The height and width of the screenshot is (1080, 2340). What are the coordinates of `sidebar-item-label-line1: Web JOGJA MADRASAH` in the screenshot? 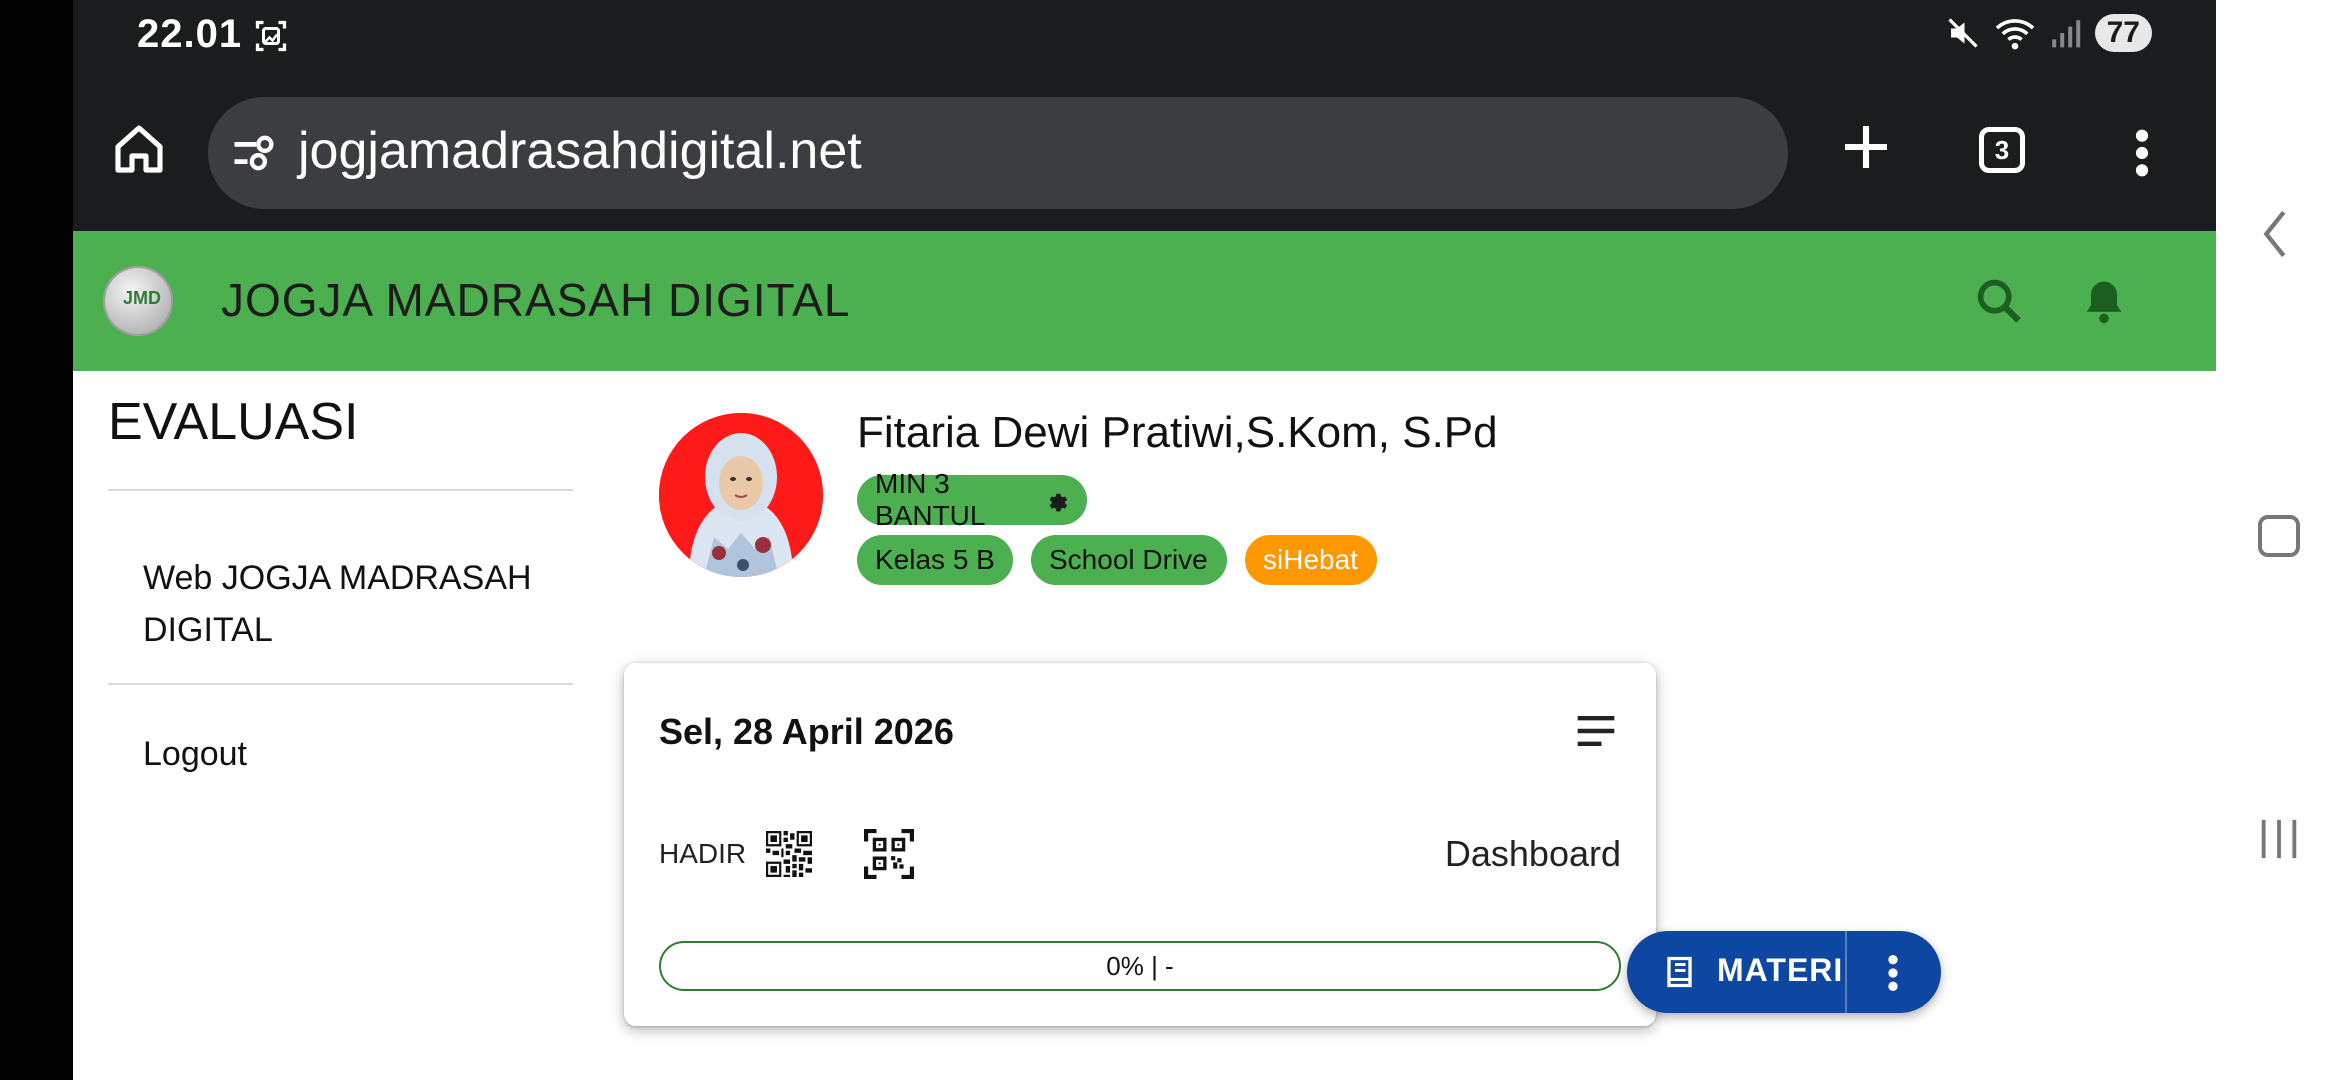 It's located at (337, 578).